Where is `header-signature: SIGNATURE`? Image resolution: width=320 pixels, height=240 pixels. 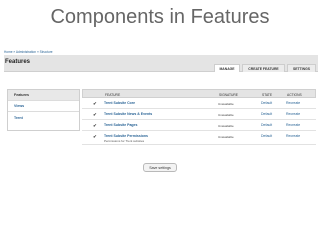 header-signature: SIGNATURE is located at coordinates (228, 95).